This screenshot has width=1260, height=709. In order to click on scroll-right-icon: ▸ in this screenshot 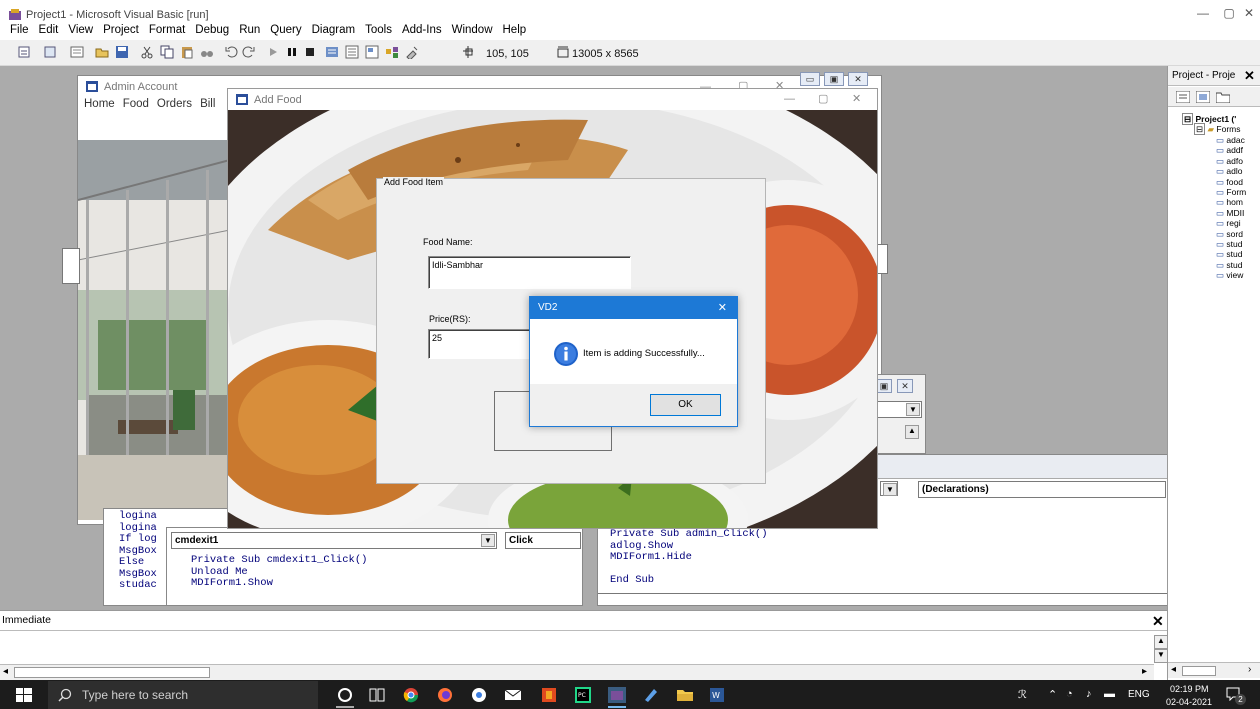, I will do `click(1144, 671)`.